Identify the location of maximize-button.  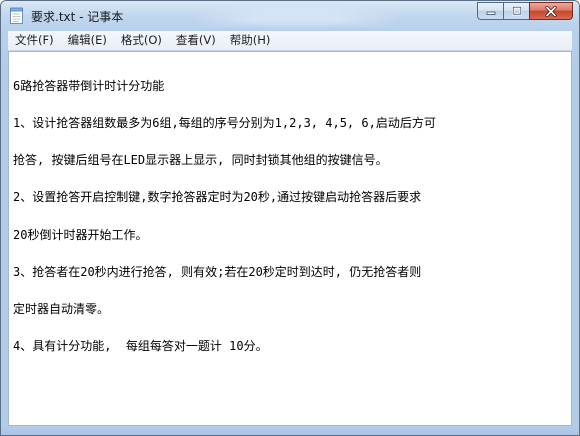
(516, 11).